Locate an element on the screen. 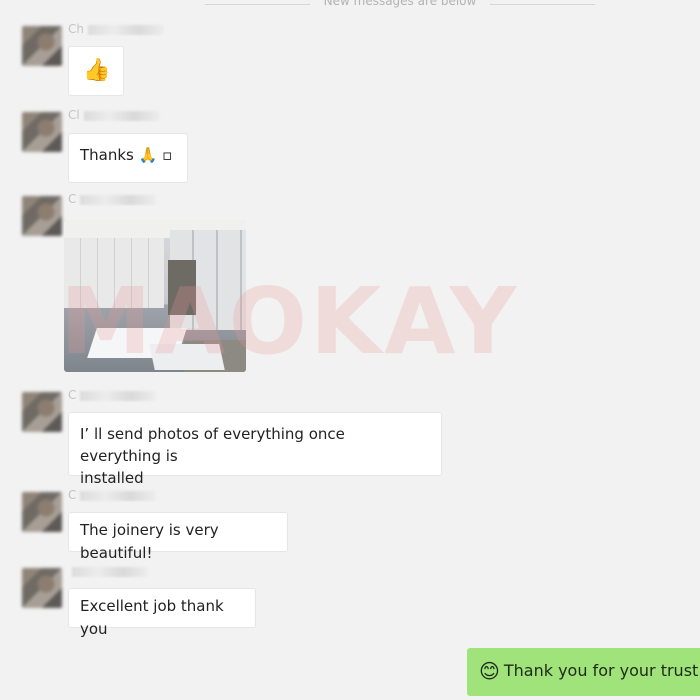 The image size is (700, 700). photo-table is located at coordinates (187, 357).